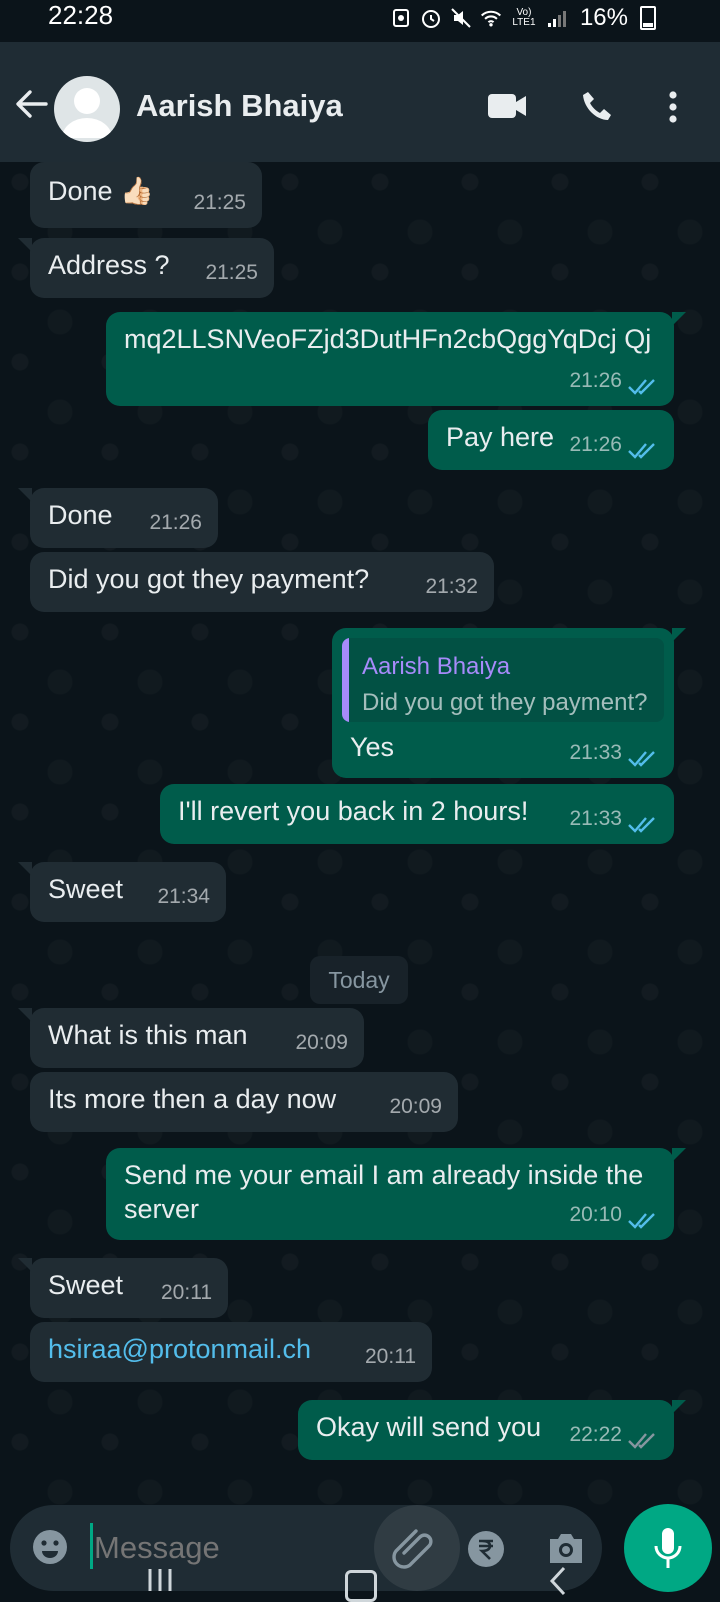 The width and height of the screenshot is (720, 1602). Describe the element at coordinates (461, 18) in the screenshot. I see `mute-icon` at that location.